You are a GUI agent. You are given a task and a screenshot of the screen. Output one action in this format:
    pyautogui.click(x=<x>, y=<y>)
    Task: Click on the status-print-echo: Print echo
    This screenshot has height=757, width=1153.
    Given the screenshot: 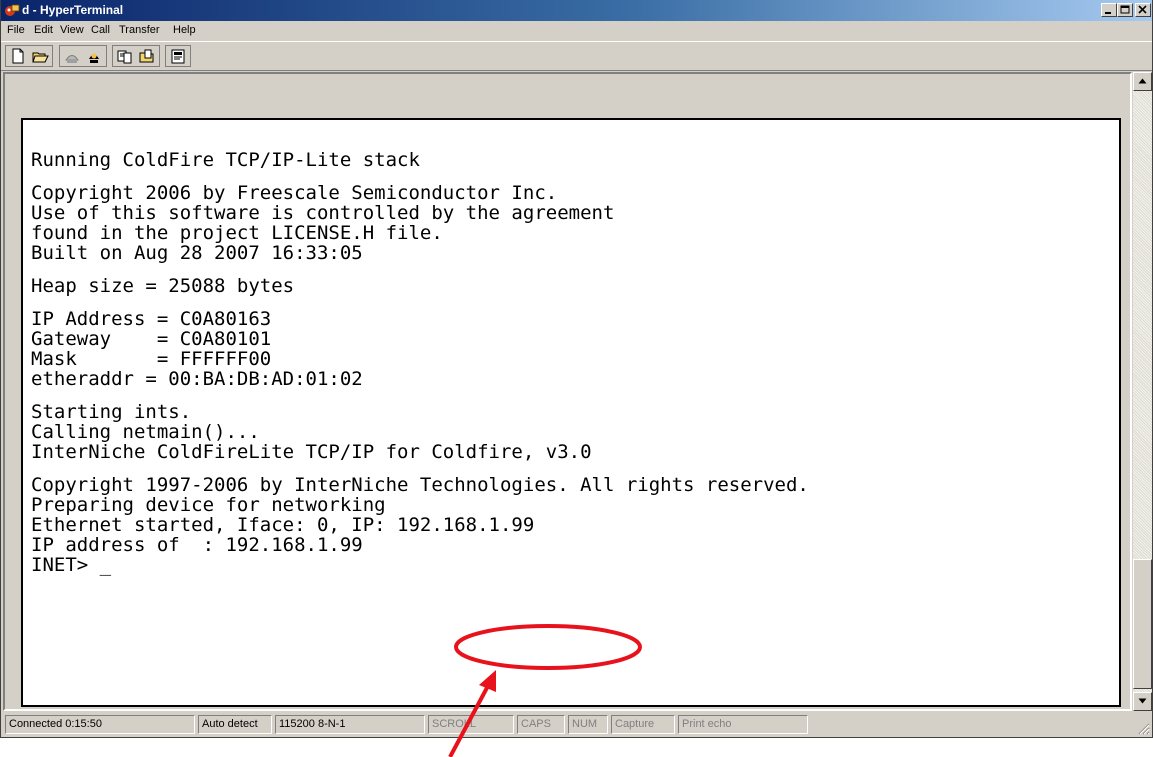 What is the action you would take?
    pyautogui.click(x=743, y=724)
    